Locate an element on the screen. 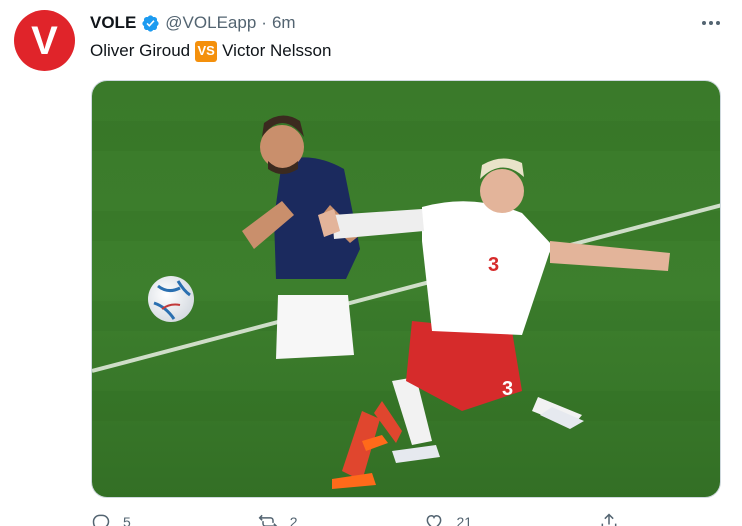 Image resolution: width=742 pixels, height=526 pixels. avatar-letter: V is located at coordinates (44, 40).